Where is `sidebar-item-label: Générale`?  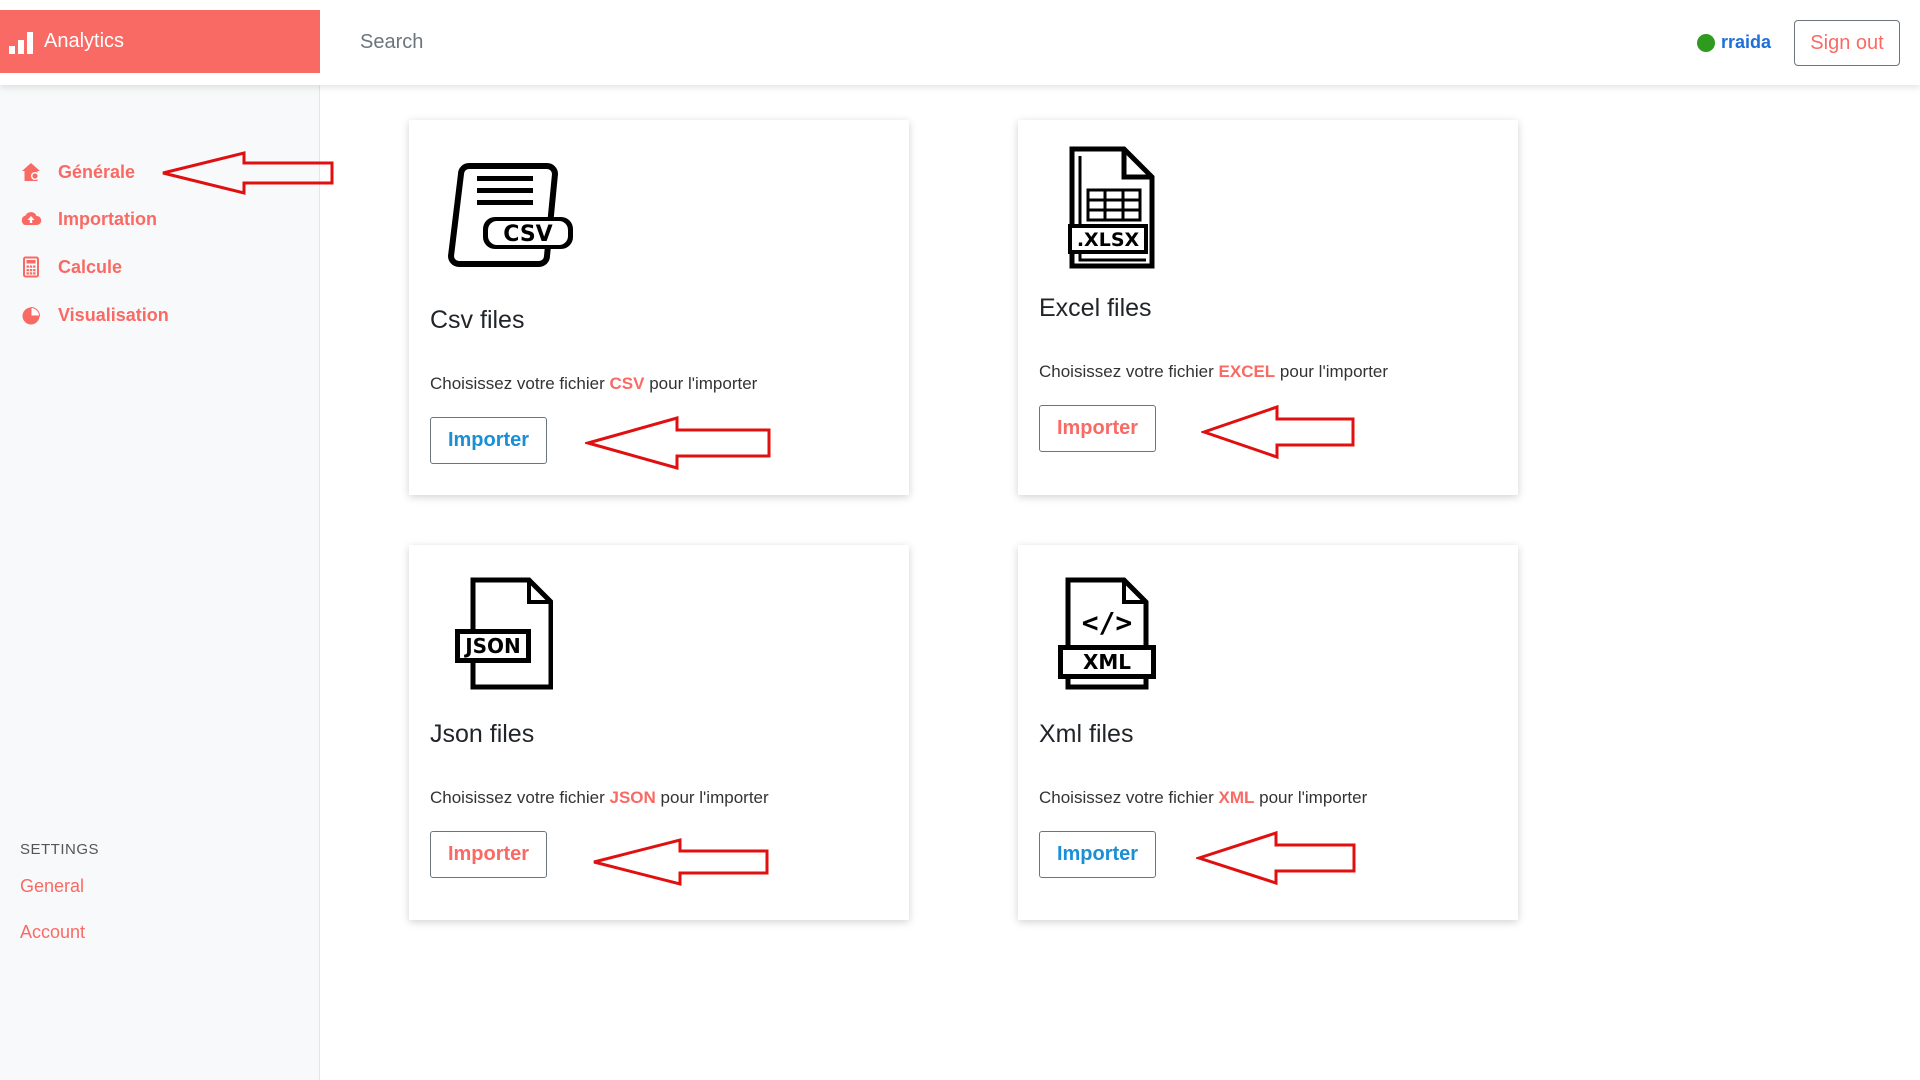
sidebar-item-label: Générale is located at coordinates (97, 171).